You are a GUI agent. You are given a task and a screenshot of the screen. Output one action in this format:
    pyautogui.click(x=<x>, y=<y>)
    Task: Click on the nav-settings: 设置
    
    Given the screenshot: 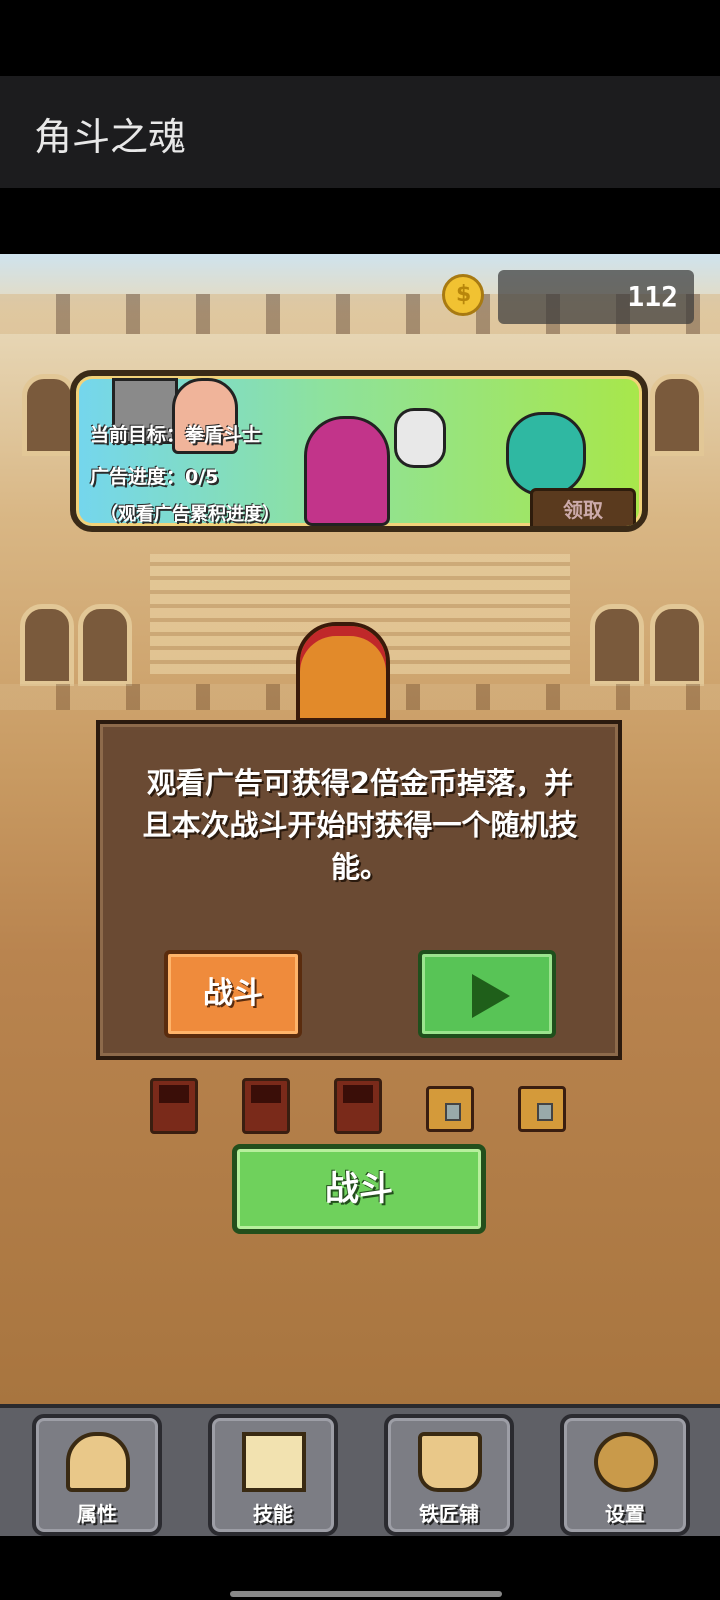 What is the action you would take?
    pyautogui.click(x=625, y=1475)
    